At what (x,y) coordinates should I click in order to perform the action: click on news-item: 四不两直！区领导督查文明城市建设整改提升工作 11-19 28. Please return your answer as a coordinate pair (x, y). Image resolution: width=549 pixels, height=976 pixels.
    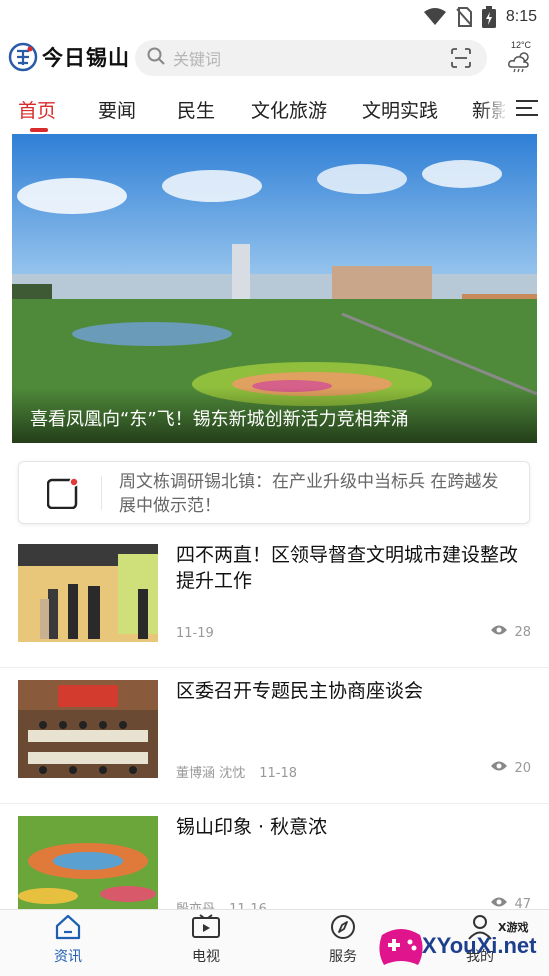
    Looking at the image, I should click on (274, 600).